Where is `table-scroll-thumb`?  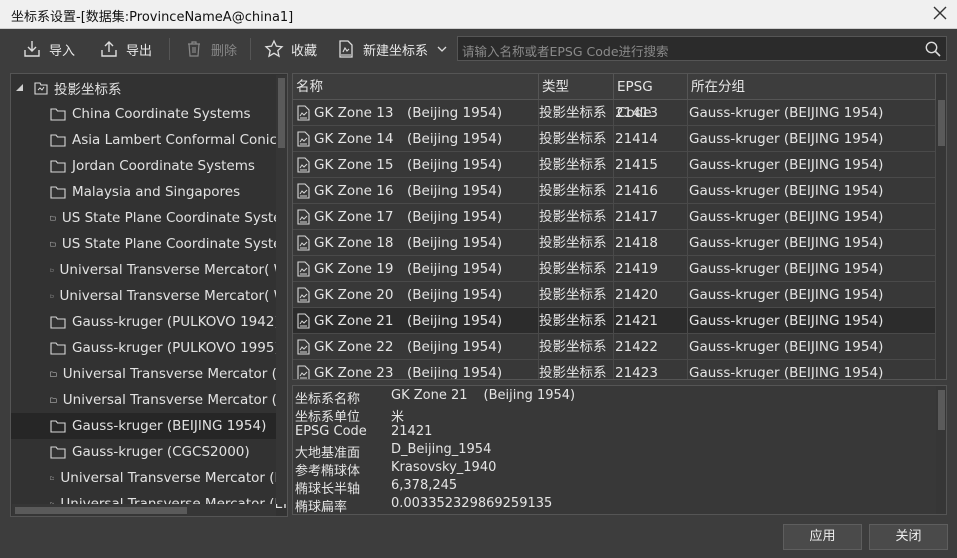
table-scroll-thumb is located at coordinates (941, 123).